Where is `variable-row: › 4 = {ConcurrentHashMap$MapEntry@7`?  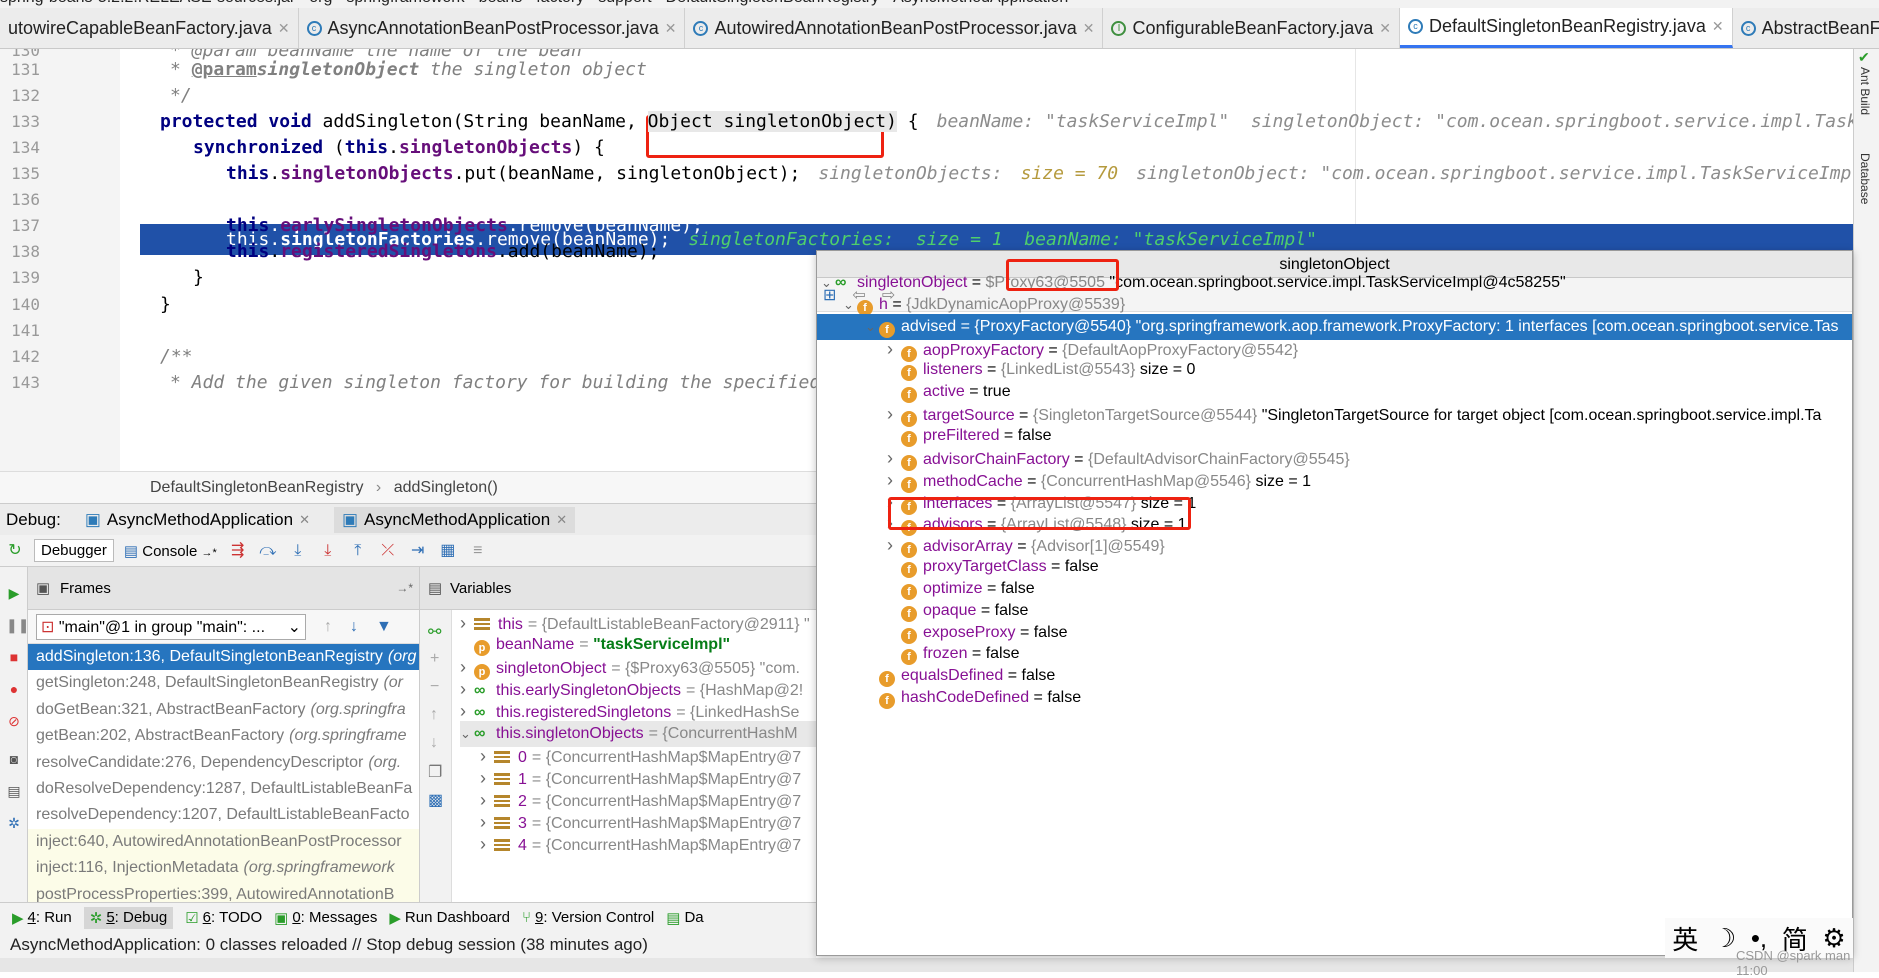
variable-row: › 4 = {ConcurrentHashMap$MapEntry@7 is located at coordinates (640, 844).